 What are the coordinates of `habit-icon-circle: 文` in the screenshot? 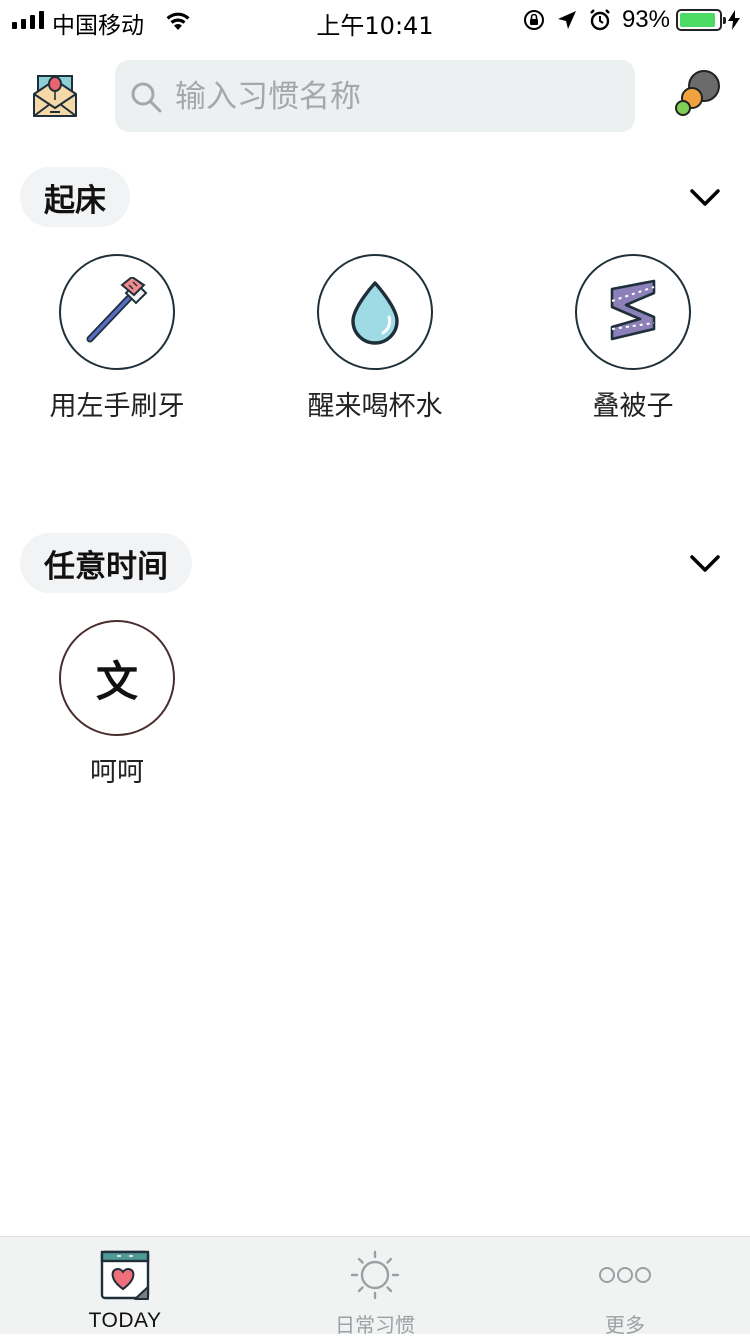 It's located at (117, 678).